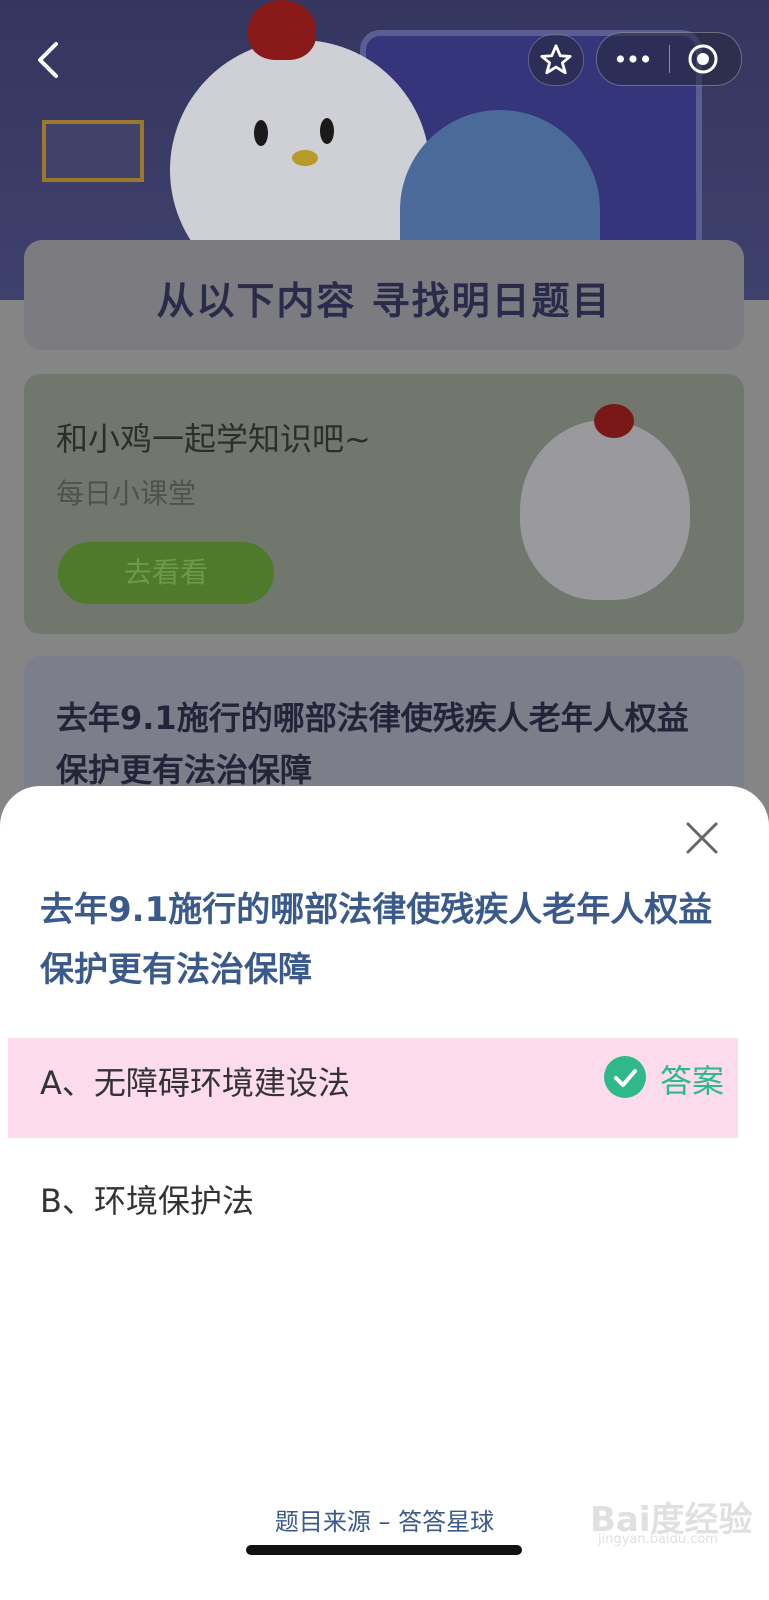 This screenshot has height=1600, width=769. I want to click on go-look-button: 去看看, so click(166, 573).